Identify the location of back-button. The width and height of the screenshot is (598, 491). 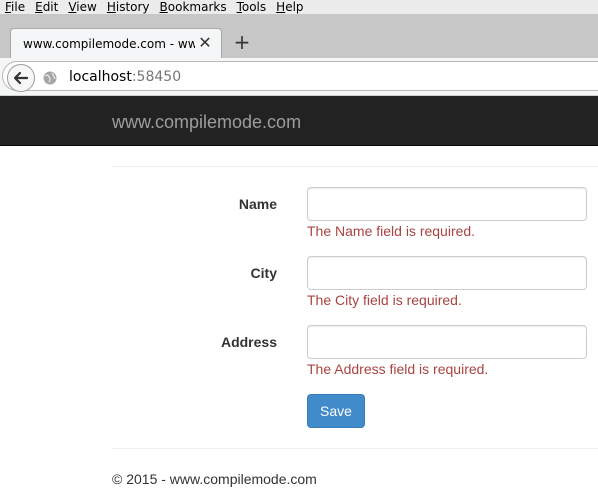
(21, 78).